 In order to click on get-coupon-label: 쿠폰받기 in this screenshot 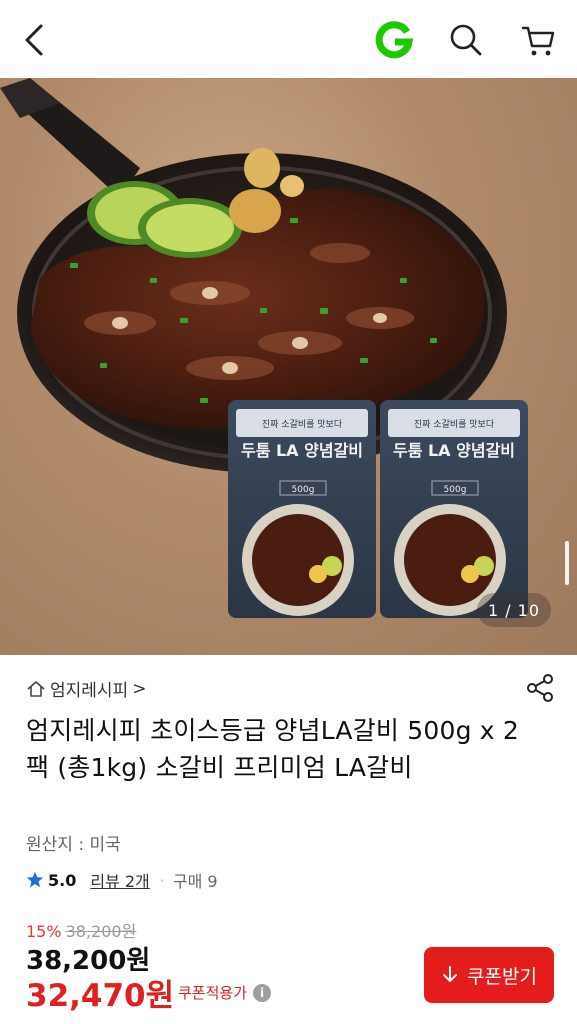, I will do `click(502, 977)`.